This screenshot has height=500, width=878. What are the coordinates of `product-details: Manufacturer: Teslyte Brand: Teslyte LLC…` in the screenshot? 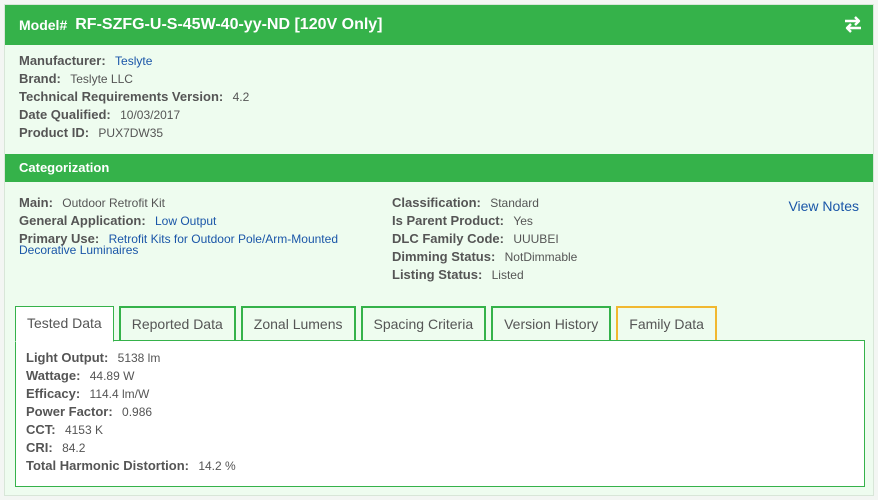 It's located at (134, 97).